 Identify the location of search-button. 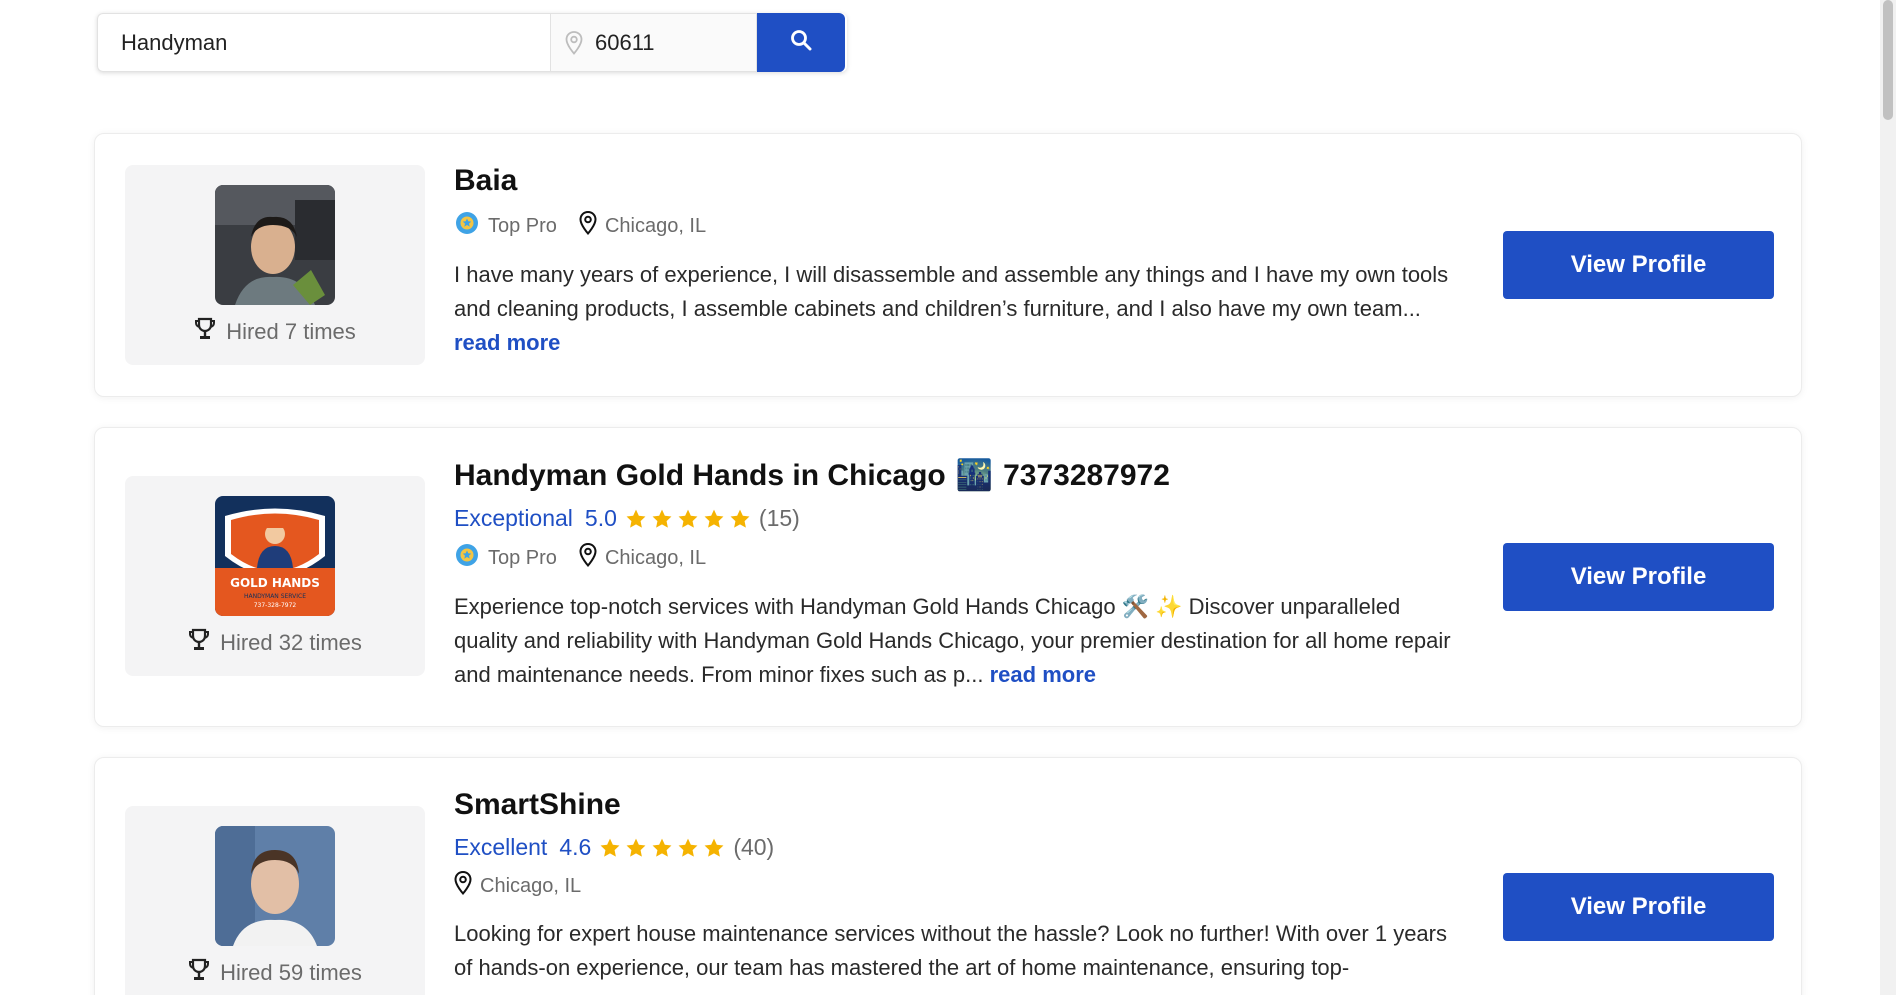
(801, 42).